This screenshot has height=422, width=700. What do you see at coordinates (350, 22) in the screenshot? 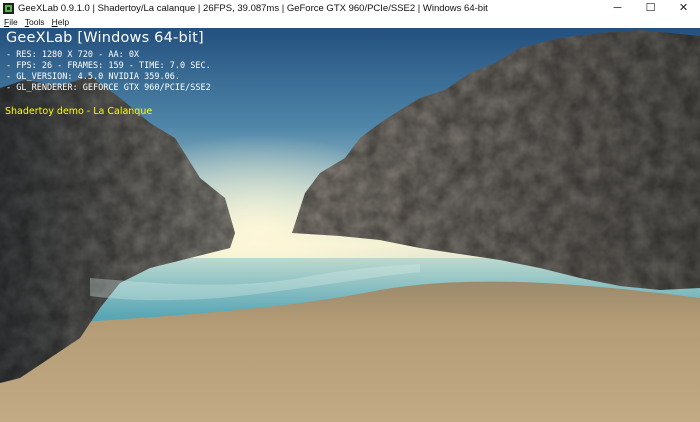
I see `menu-bar: File Tools Help` at bounding box center [350, 22].